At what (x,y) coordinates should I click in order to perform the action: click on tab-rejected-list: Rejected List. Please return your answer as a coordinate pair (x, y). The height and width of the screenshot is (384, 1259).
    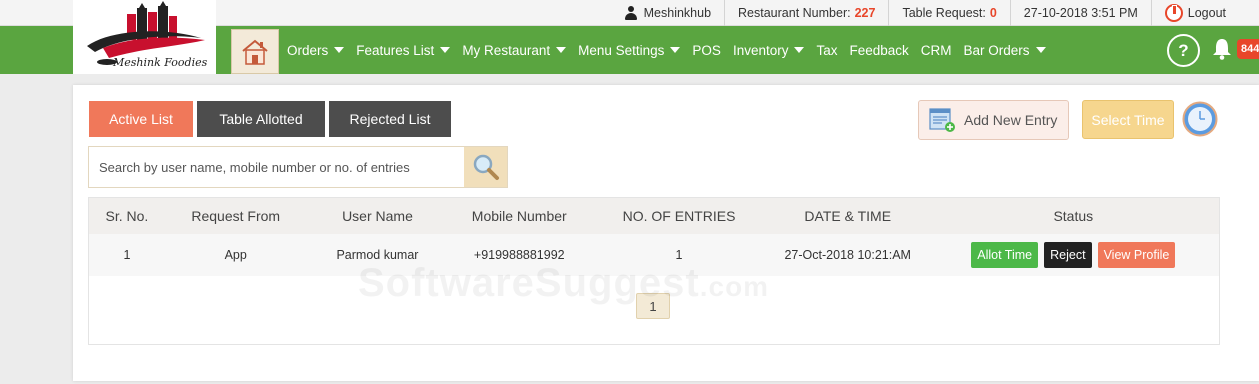
    Looking at the image, I should click on (390, 119).